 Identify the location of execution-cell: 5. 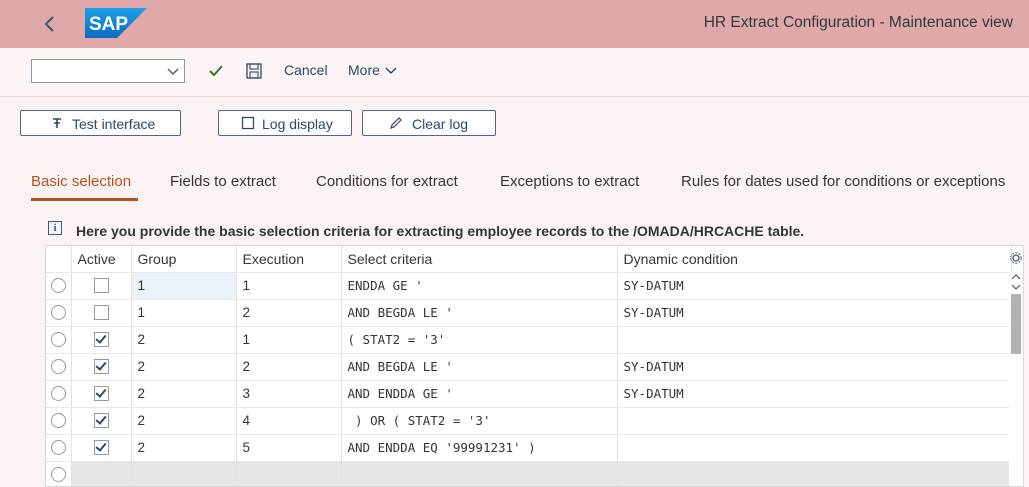
(289, 448).